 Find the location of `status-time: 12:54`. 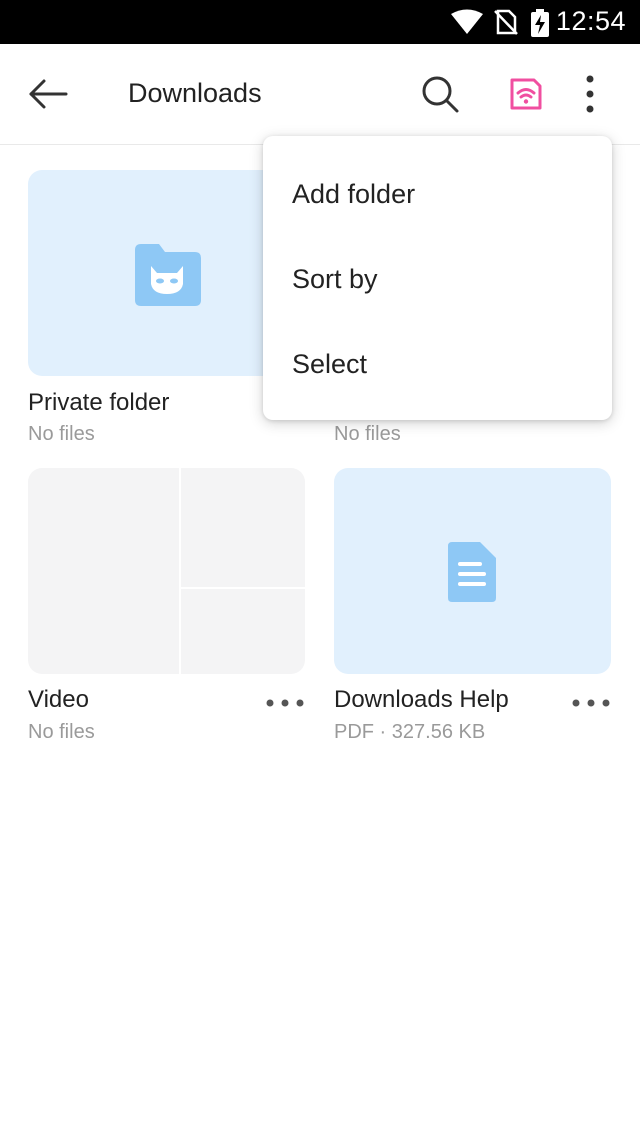

status-time: 12:54 is located at coordinates (590, 21).